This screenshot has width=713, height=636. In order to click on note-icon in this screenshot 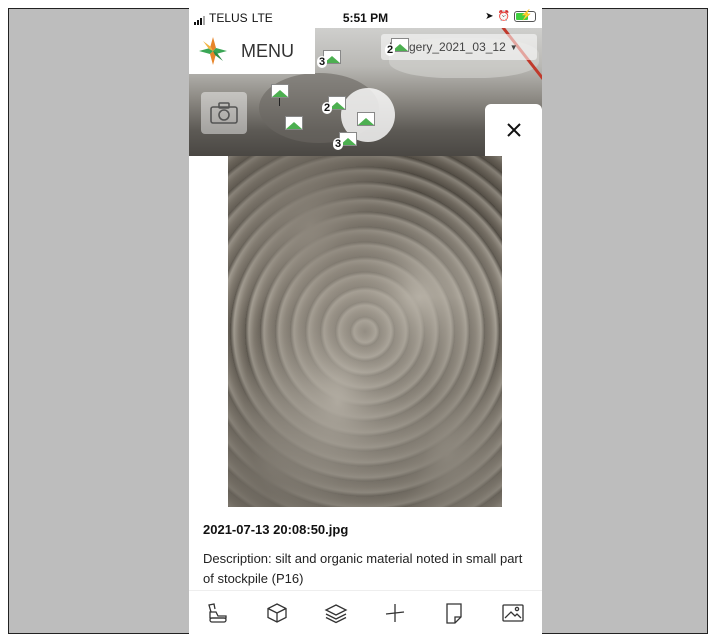, I will do `click(454, 613)`.